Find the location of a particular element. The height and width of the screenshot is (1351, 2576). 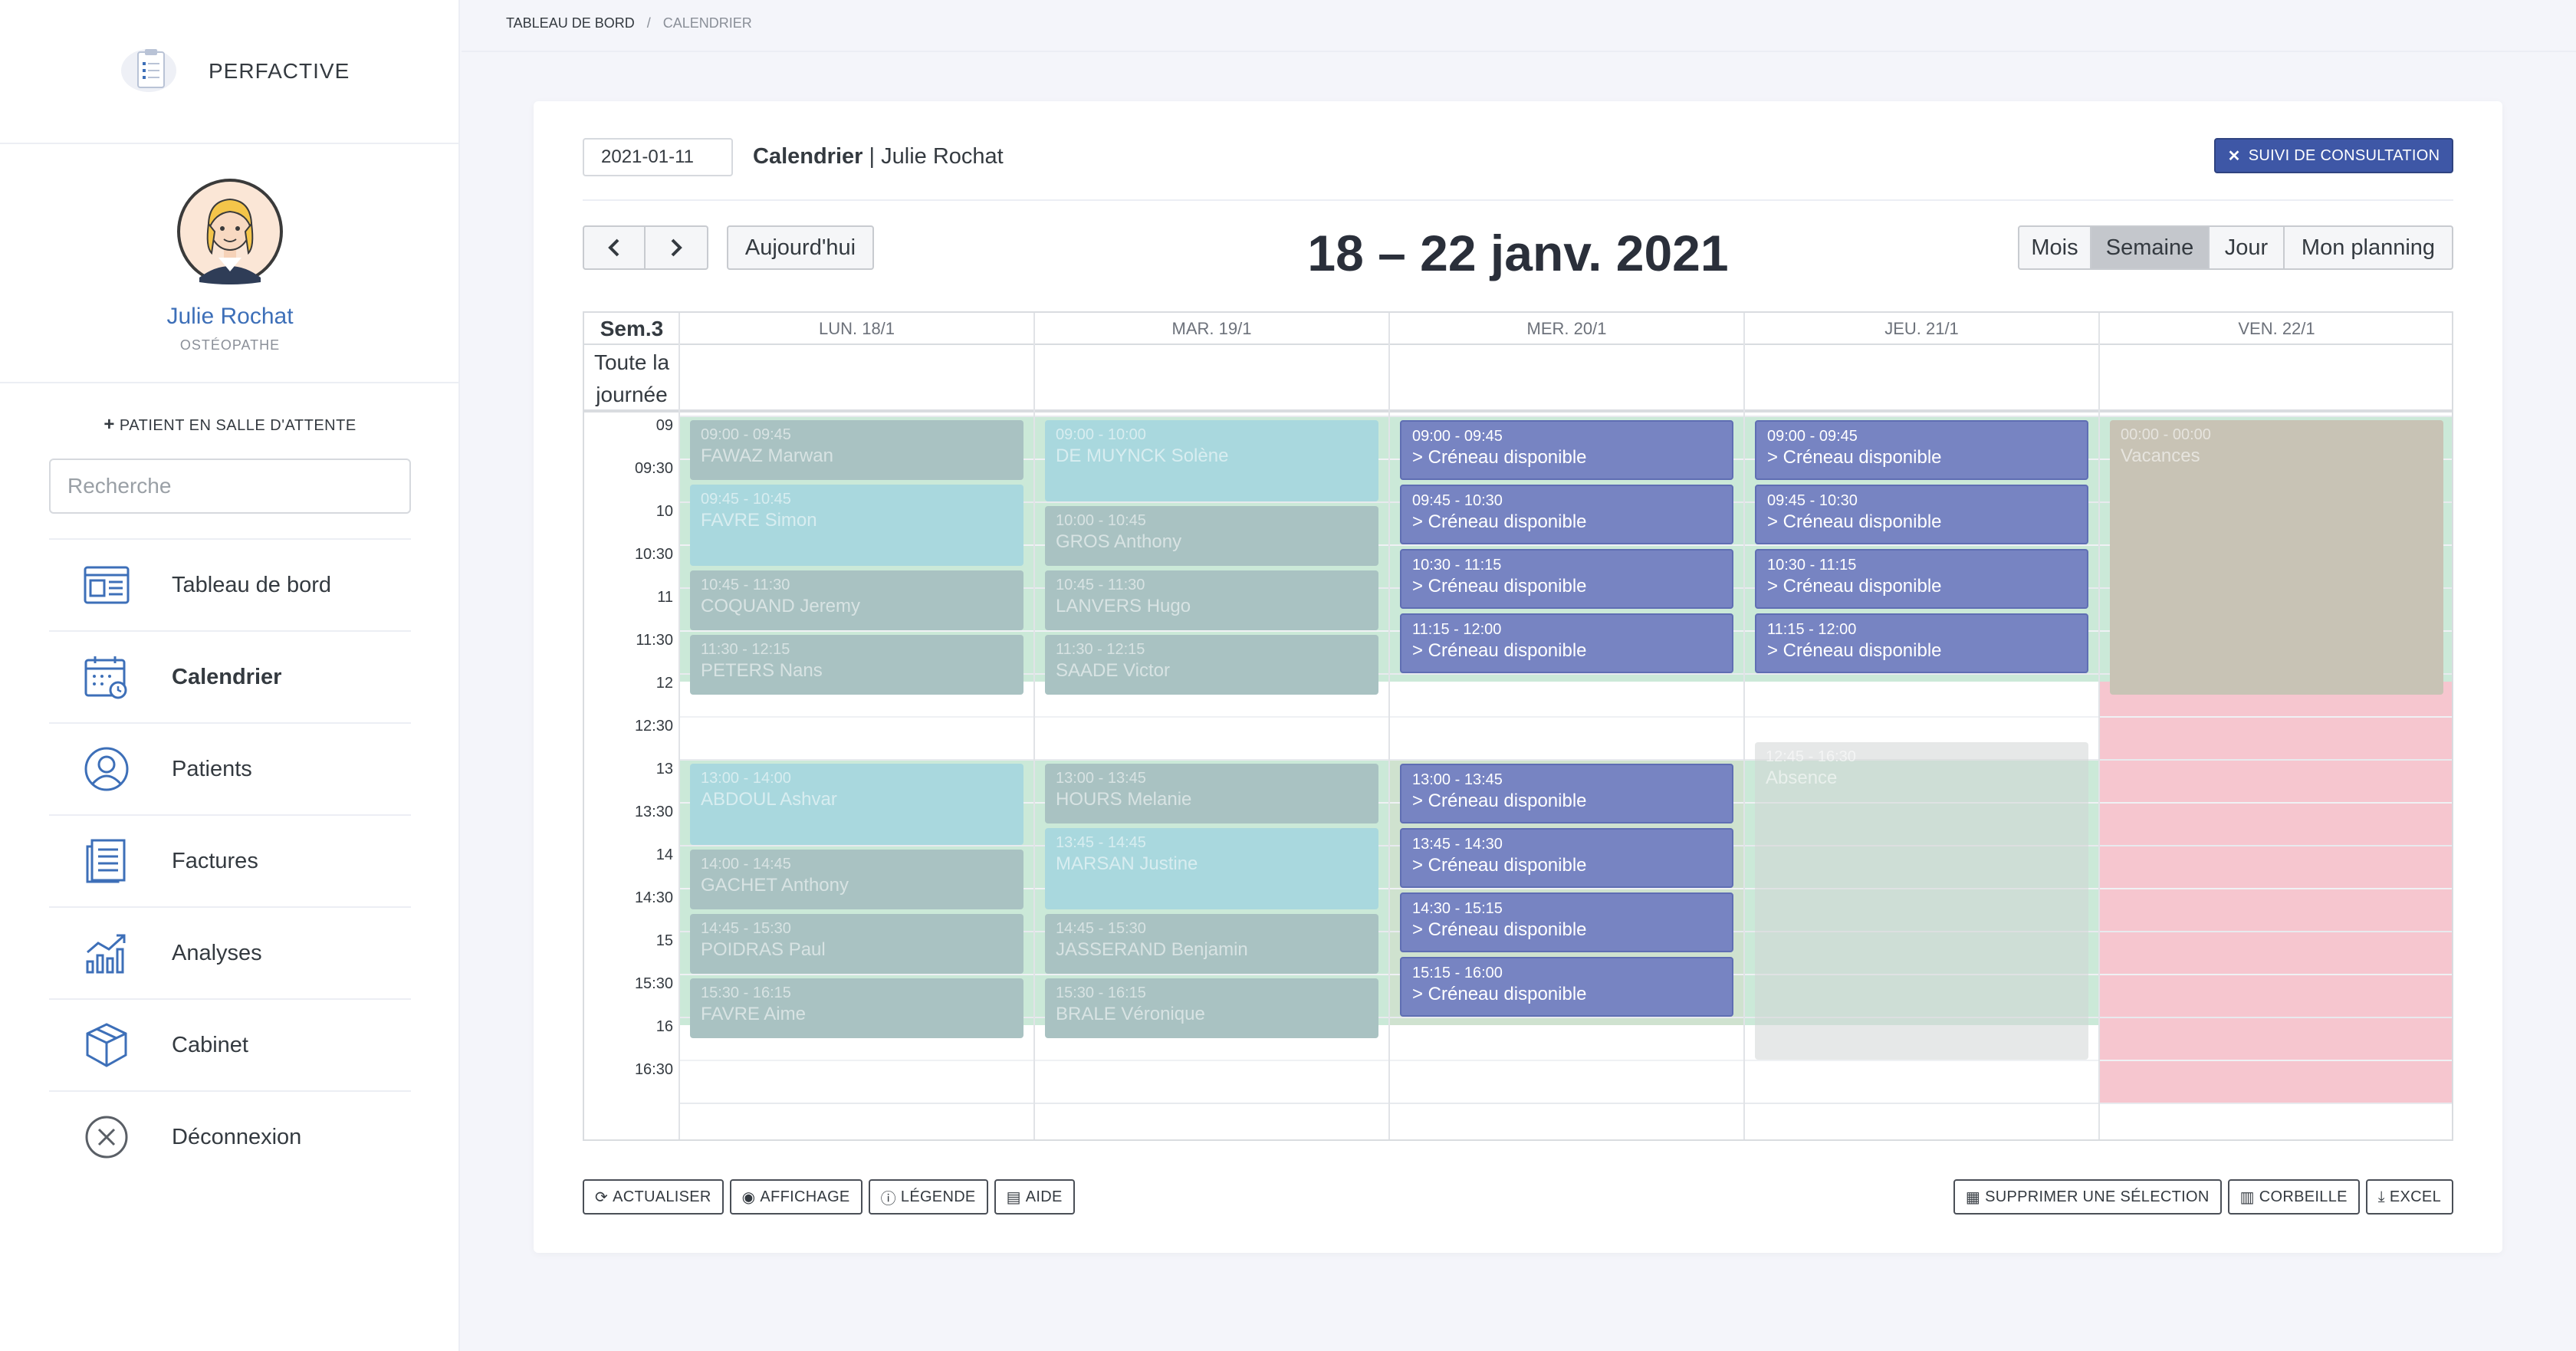

nav-label: Déconnexion is located at coordinates (237, 1136).